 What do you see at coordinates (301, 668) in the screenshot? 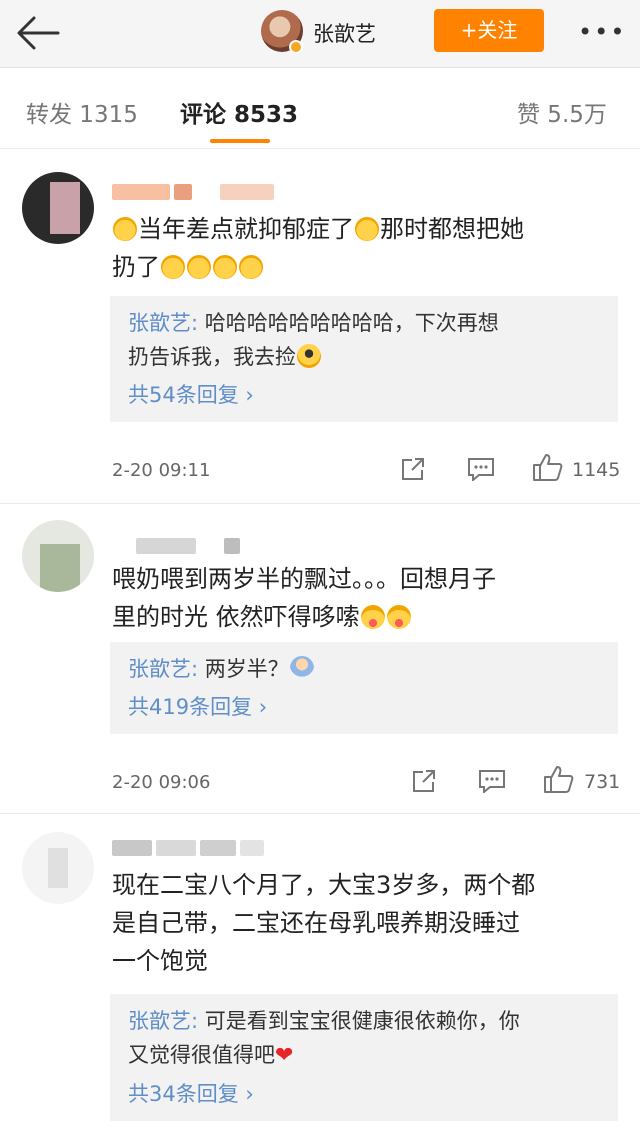
I see `baby-emoji-icon` at bounding box center [301, 668].